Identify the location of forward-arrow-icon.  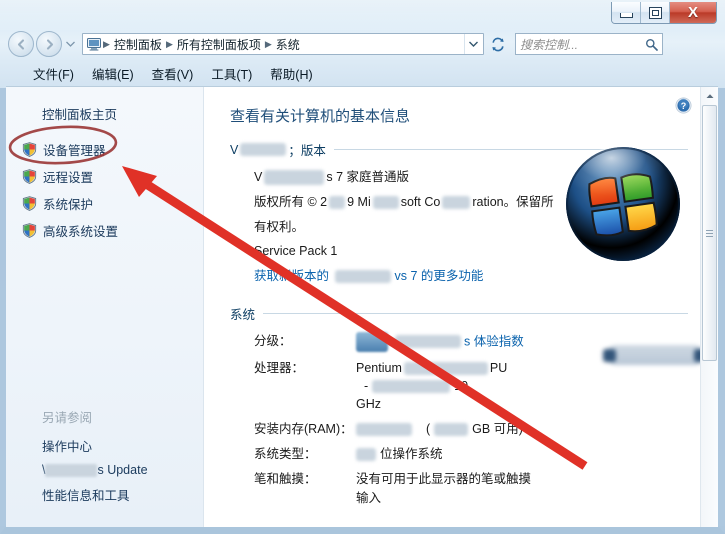
(49, 44).